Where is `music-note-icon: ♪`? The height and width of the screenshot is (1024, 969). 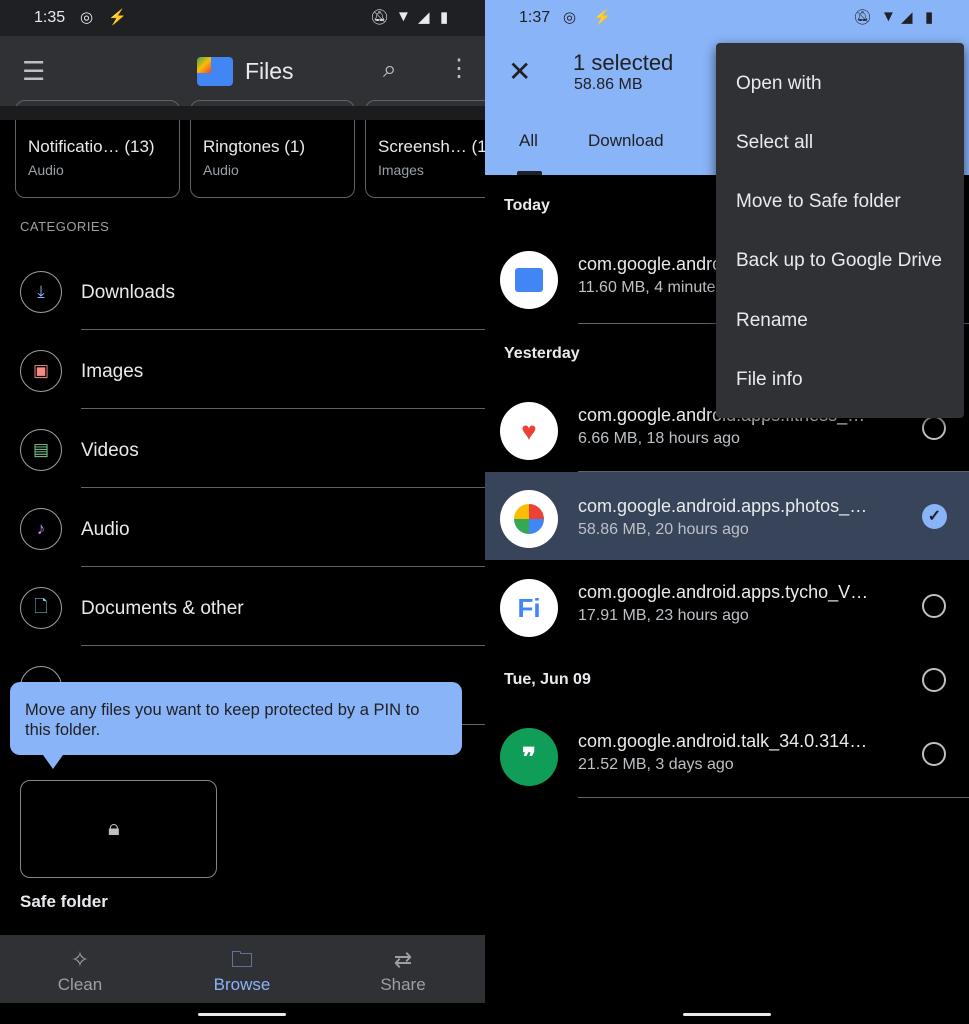
music-note-icon: ♪ is located at coordinates (41, 529).